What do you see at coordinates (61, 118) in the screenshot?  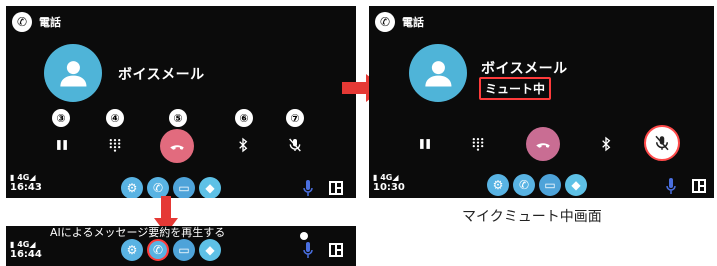 I see `badge-3: ③` at bounding box center [61, 118].